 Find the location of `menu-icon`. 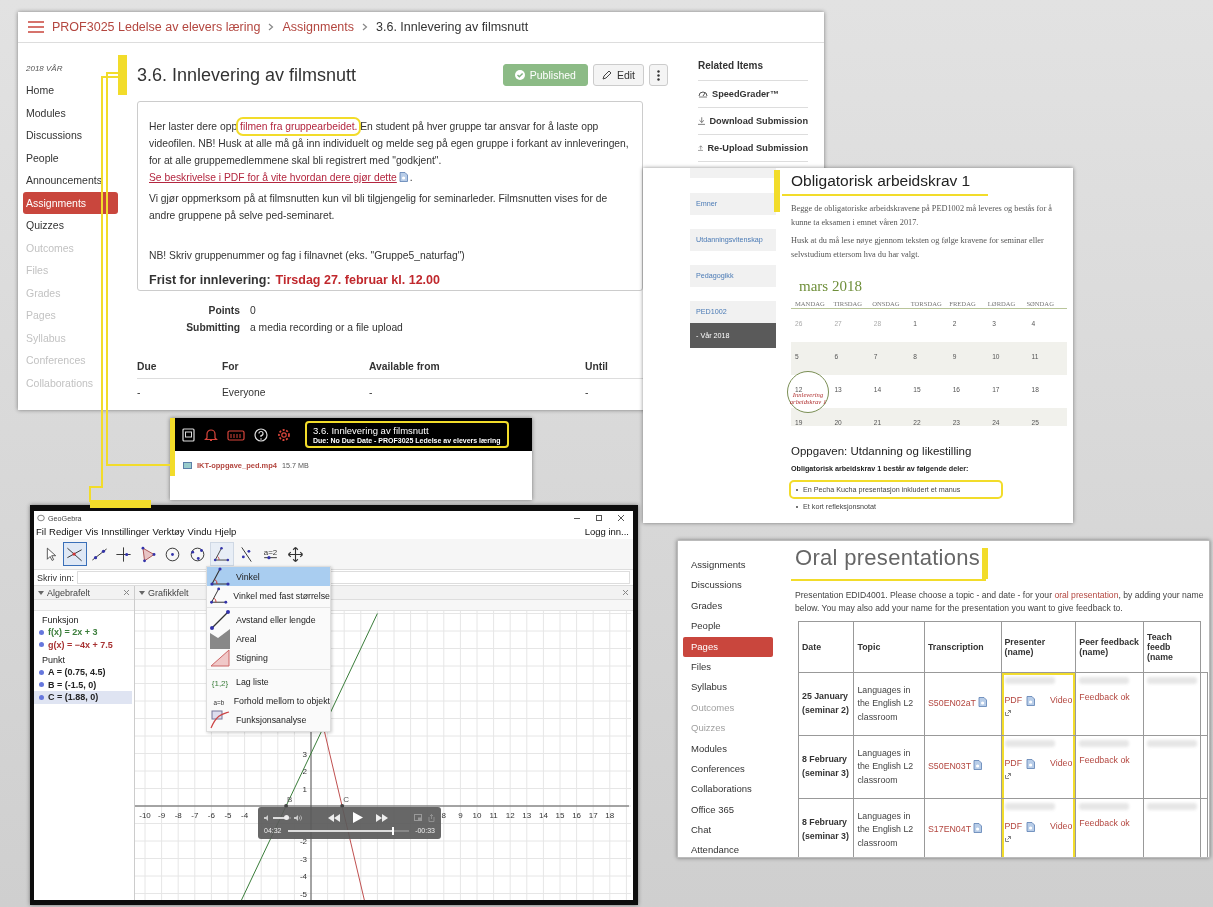

menu-icon is located at coordinates (36, 27).